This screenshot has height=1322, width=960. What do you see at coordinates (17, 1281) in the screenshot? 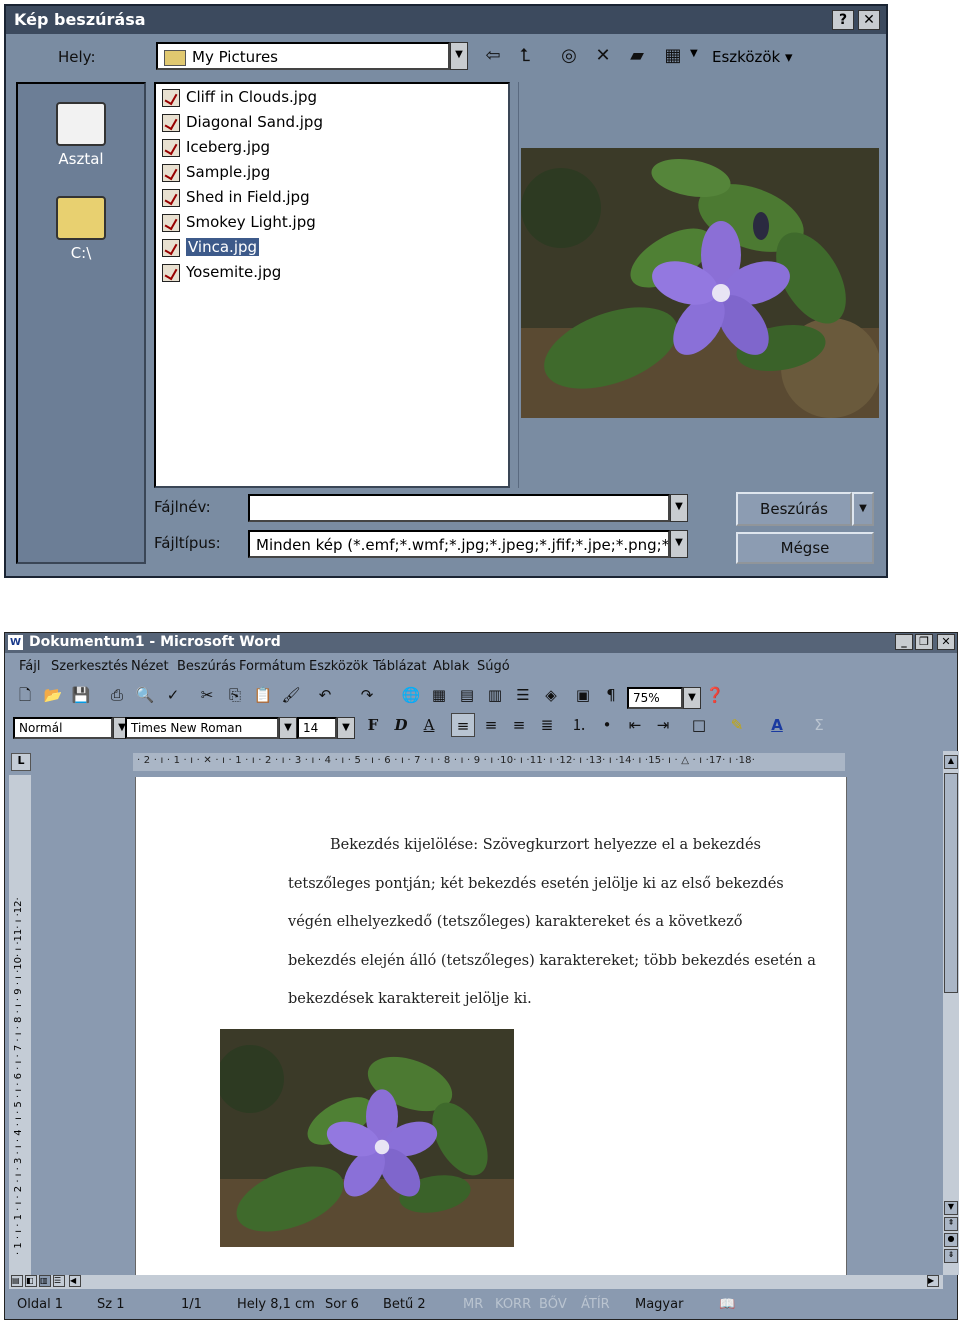
I see `normal-view-button: ▤` at bounding box center [17, 1281].